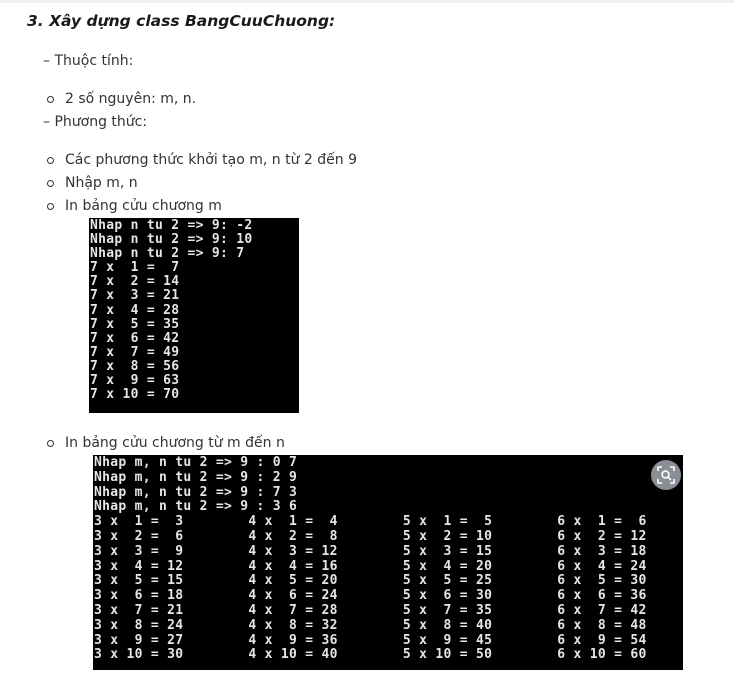 The image size is (734, 684). Describe the element at coordinates (211, 160) in the screenshot. I see `method-item-constructors: Các phương thức khởi tạo m, n từ 2 đến 9` at that location.